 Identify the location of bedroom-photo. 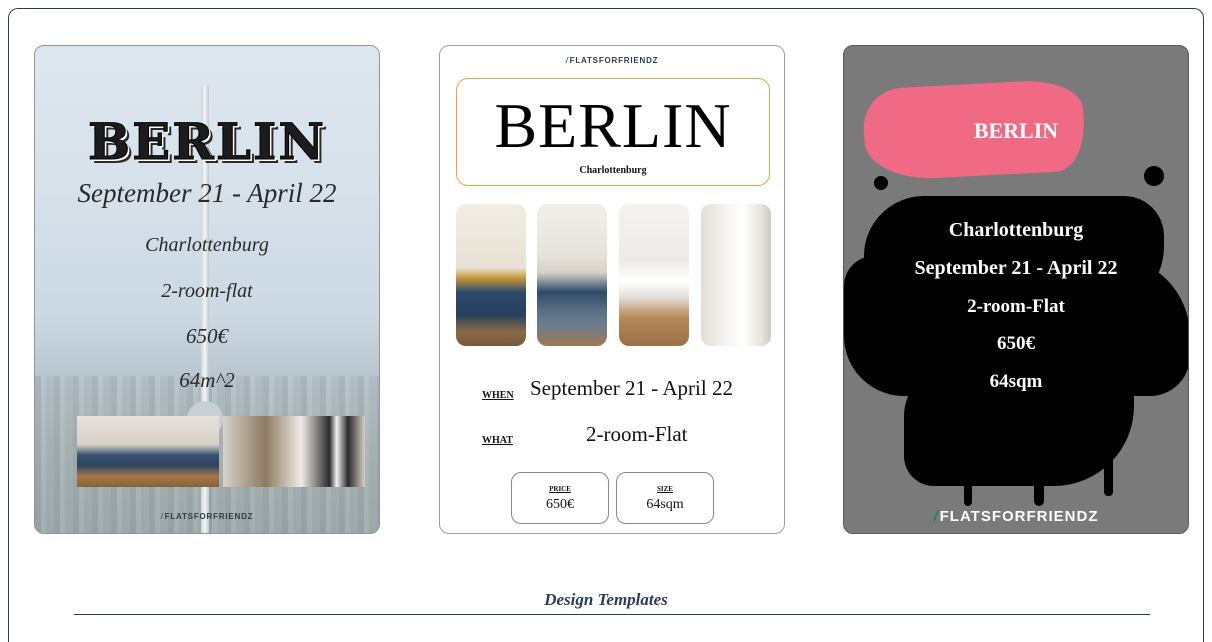
(148, 451).